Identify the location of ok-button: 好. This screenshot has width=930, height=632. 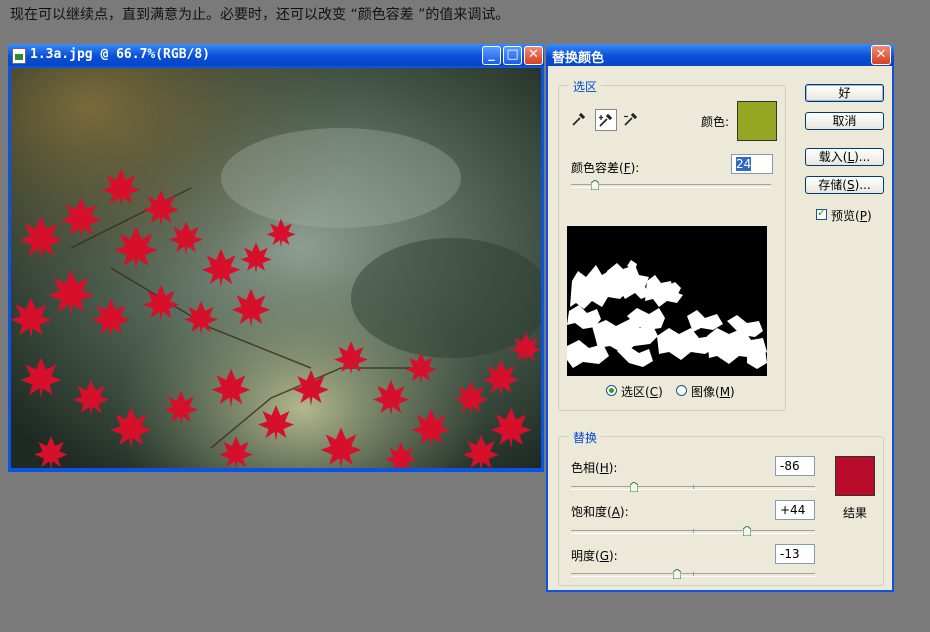
(844, 93).